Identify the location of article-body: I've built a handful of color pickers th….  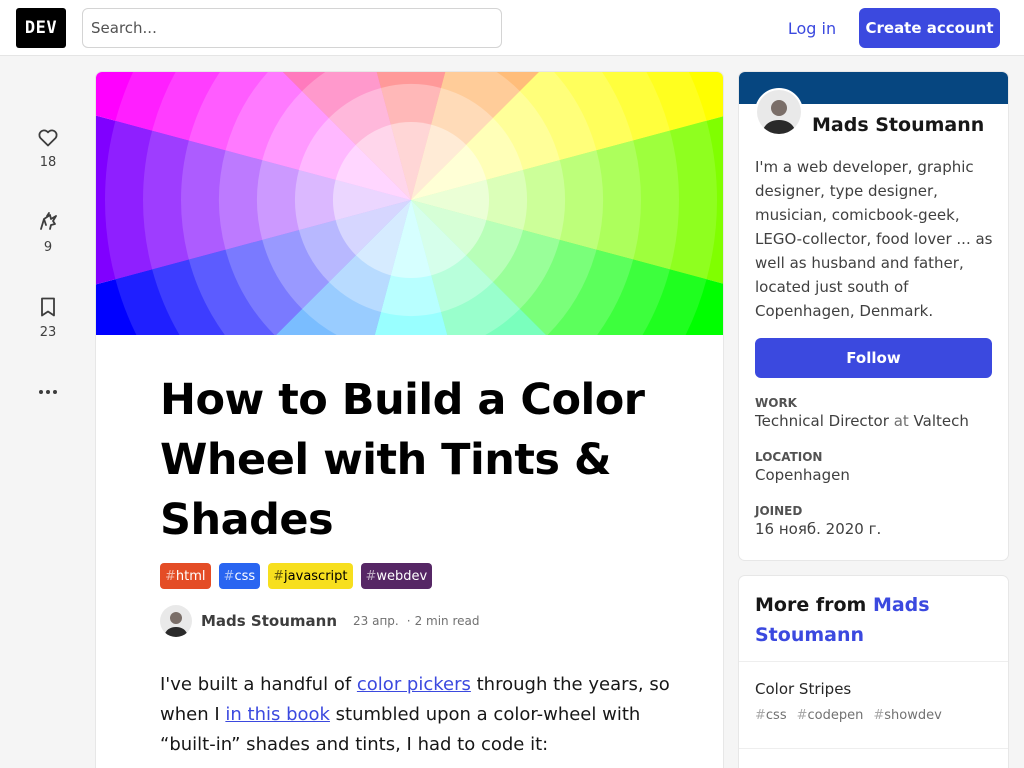
(415, 714).